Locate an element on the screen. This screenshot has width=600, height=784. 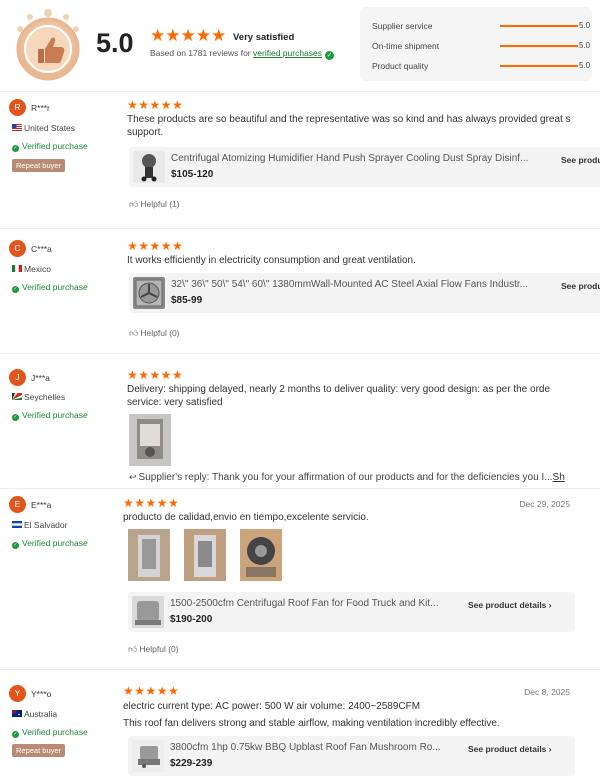
reviewer-name: J***a is located at coordinates (40, 378).